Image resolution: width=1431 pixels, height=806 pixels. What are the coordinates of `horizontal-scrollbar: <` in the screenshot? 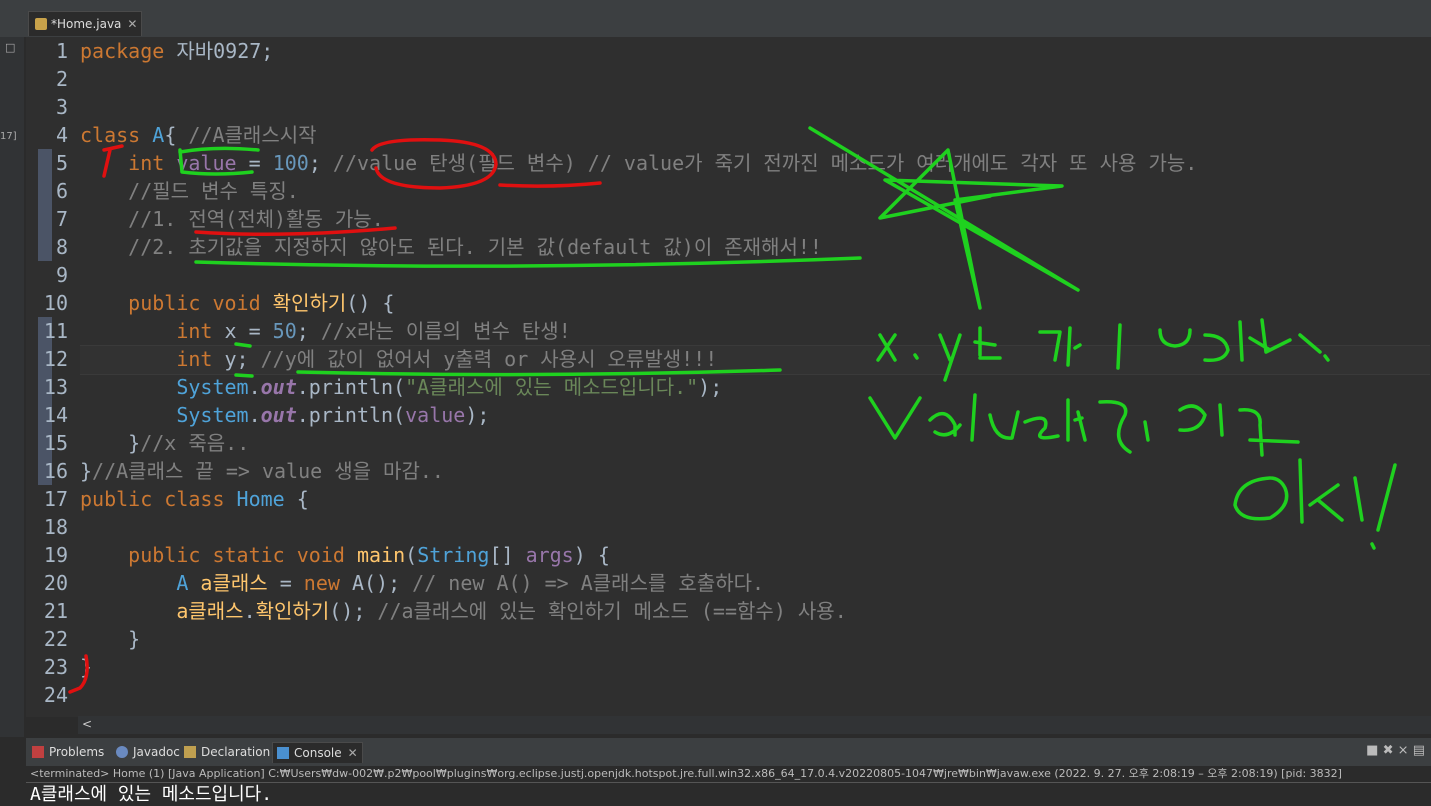 It's located at (754, 725).